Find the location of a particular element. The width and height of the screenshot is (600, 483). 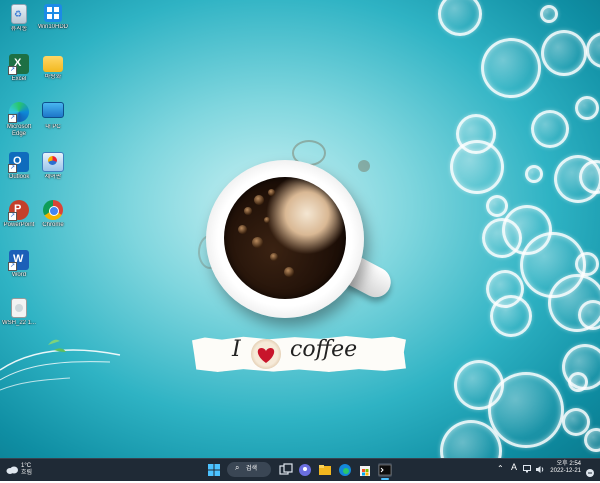

store-button is located at coordinates (365, 470).